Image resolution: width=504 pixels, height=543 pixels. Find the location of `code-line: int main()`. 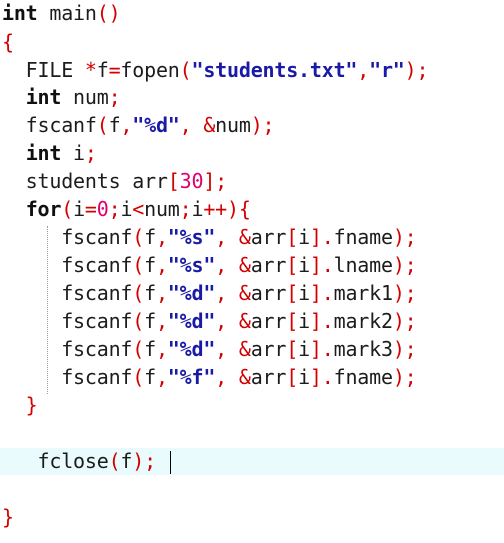

code-line: int main() is located at coordinates (252, 13).